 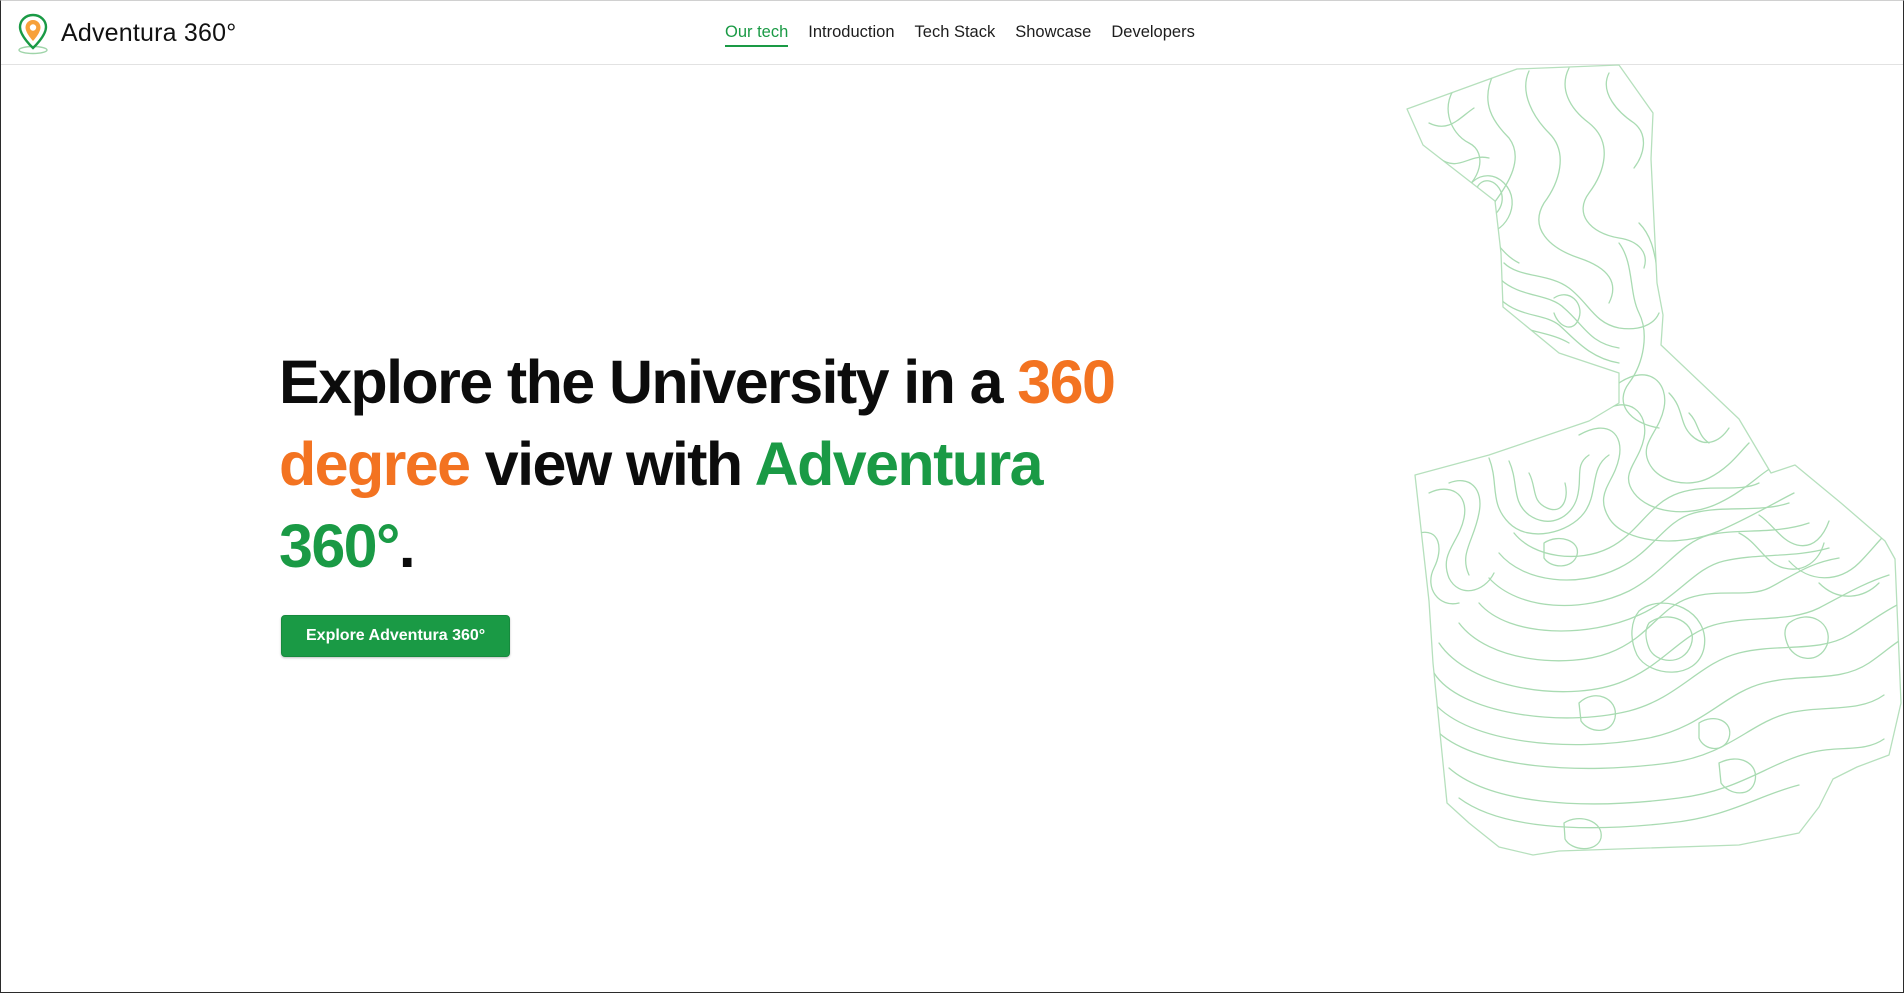 I want to click on nav-item-developers: Developers, so click(x=1152, y=33).